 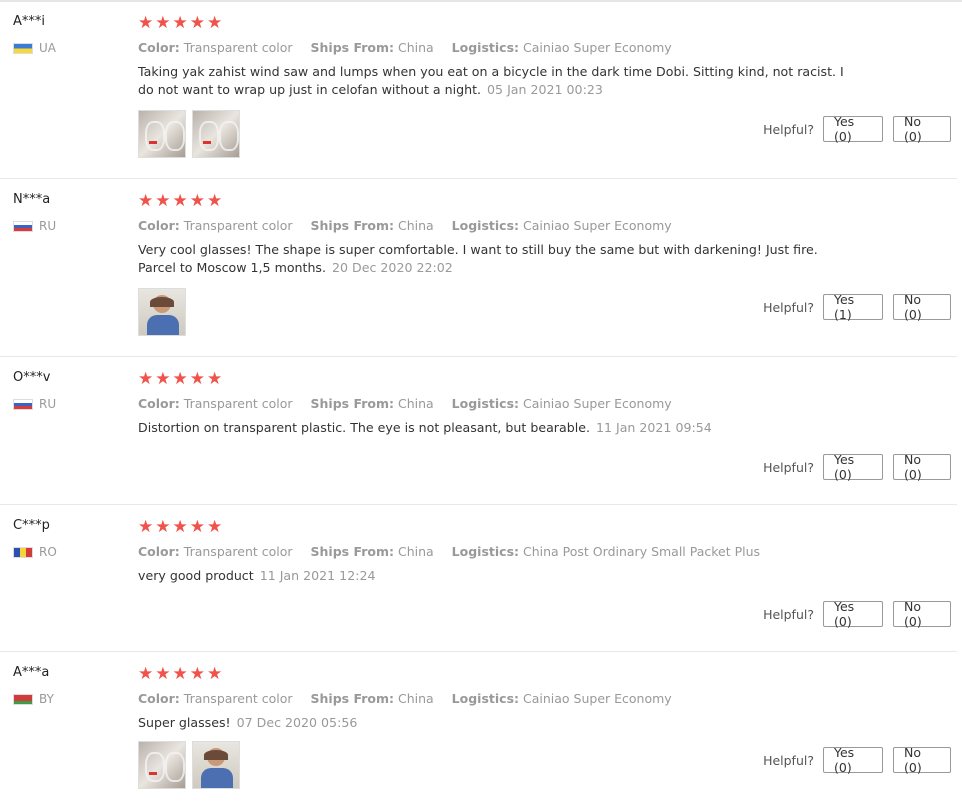 What do you see at coordinates (23, 48) in the screenshot?
I see `flag-ua-icon` at bounding box center [23, 48].